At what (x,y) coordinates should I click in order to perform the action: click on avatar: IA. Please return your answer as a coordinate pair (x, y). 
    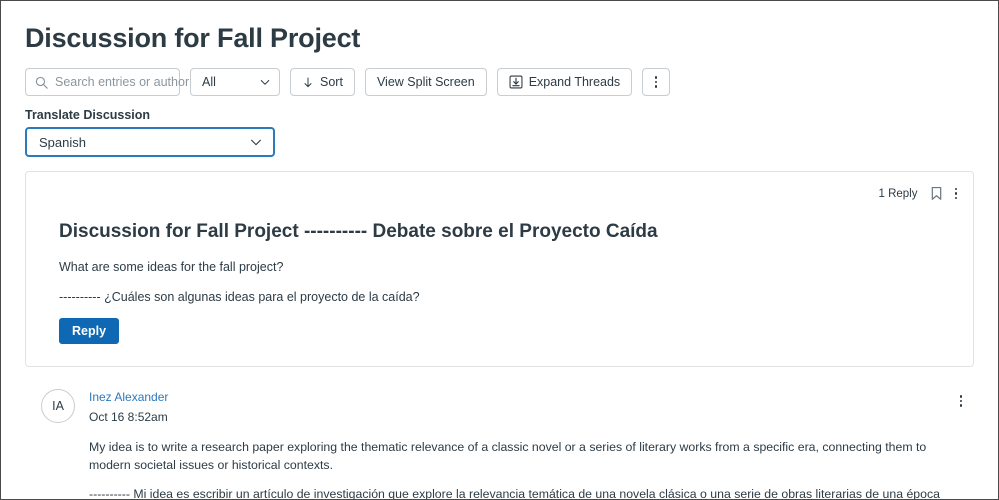
    Looking at the image, I should click on (58, 406).